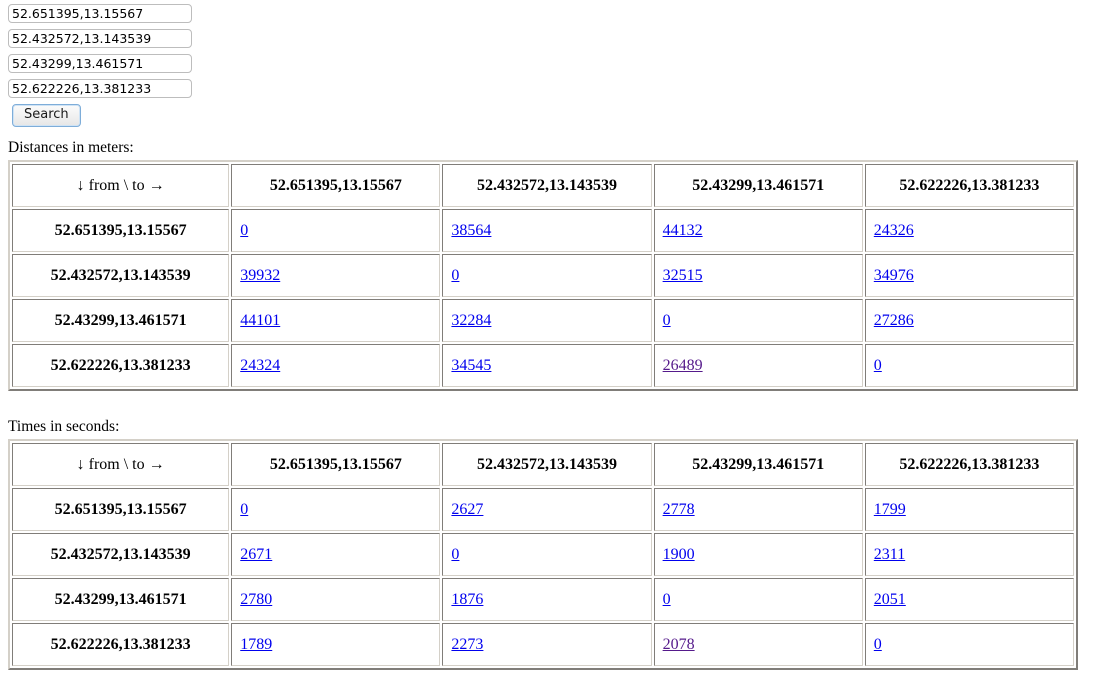 The image size is (1096, 692). Describe the element at coordinates (758, 644) in the screenshot. I see `matrix-cell: 2078` at that location.